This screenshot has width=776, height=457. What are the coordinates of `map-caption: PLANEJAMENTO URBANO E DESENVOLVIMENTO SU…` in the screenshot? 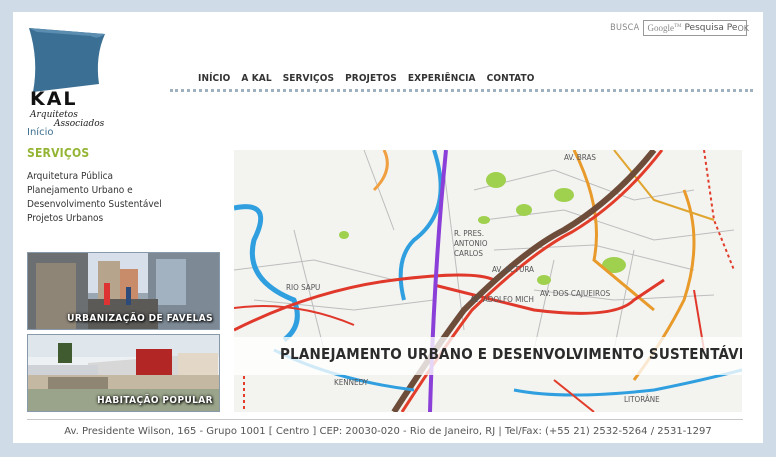 It's located at (511, 354).